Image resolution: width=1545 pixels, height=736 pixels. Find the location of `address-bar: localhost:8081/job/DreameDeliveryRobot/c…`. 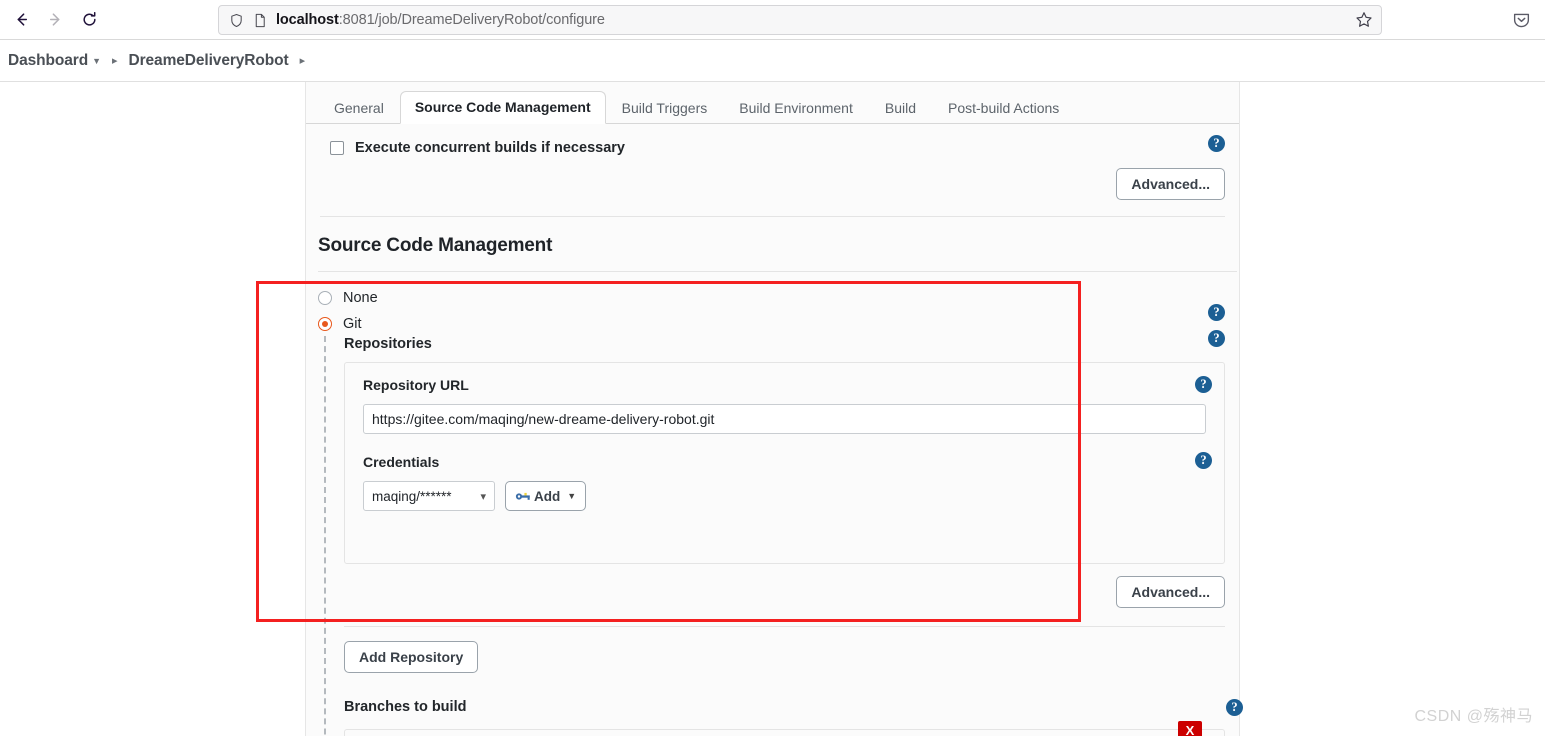

address-bar: localhost:8081/job/DreameDeliveryRobot/c… is located at coordinates (800, 20).